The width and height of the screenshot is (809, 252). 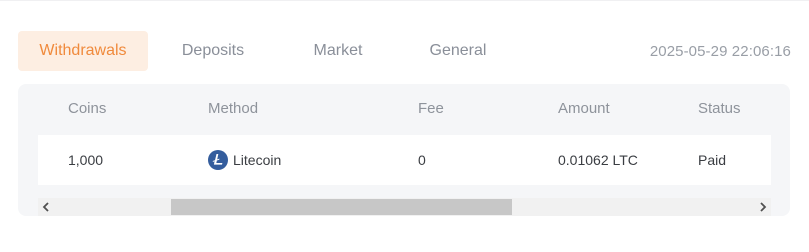 I want to click on tab-general: General, so click(x=458, y=51).